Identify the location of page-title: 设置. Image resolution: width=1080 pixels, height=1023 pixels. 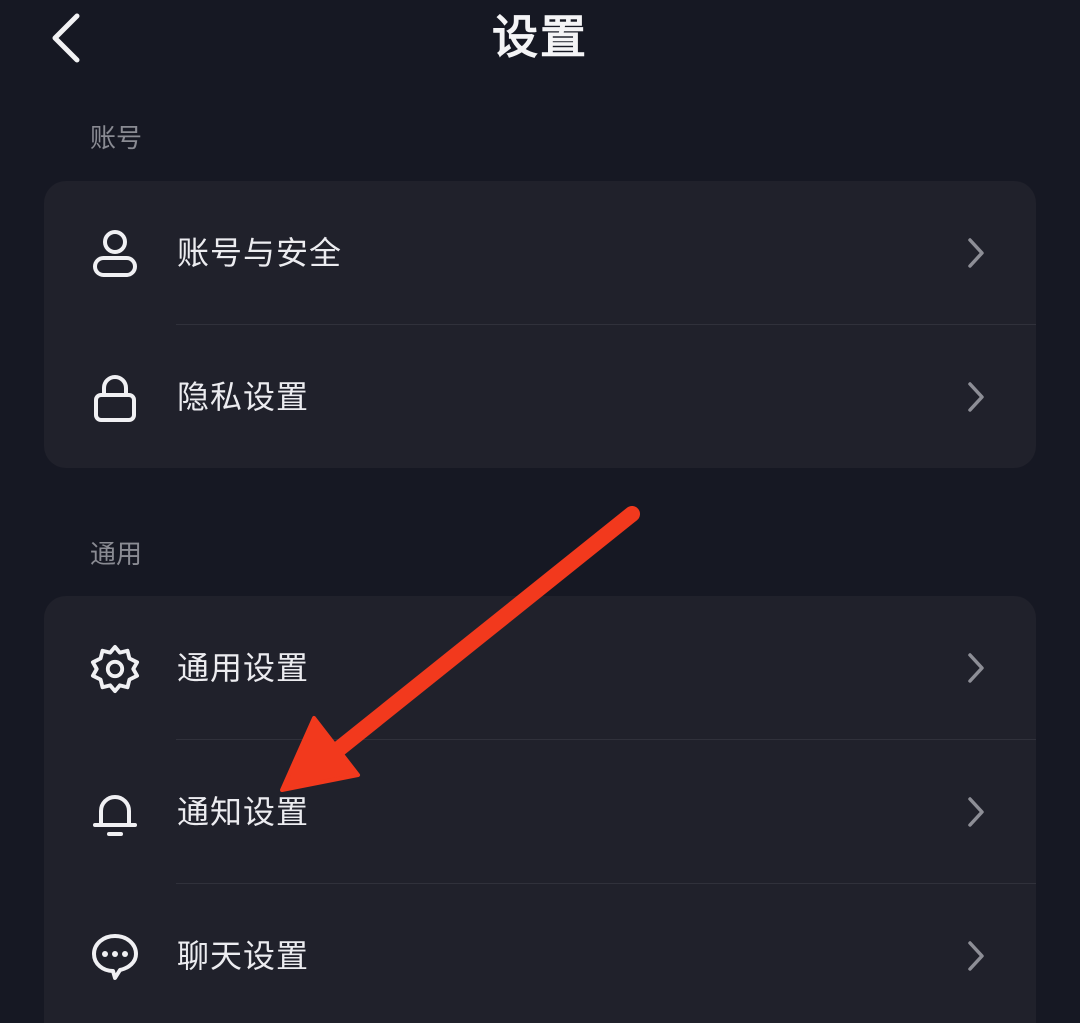
(540, 37).